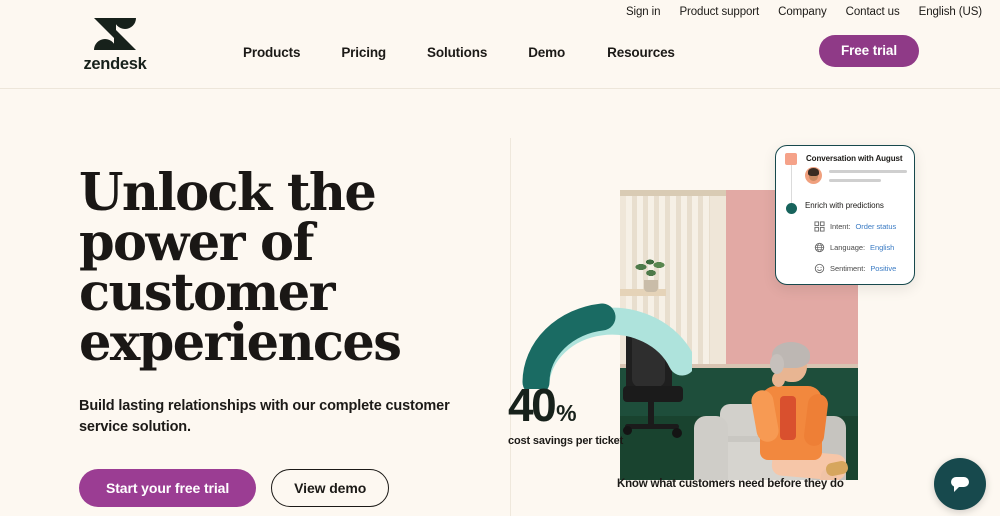 The width and height of the screenshot is (1000, 516). I want to click on prediction-row-intent: Intent: Order status, so click(855, 226).